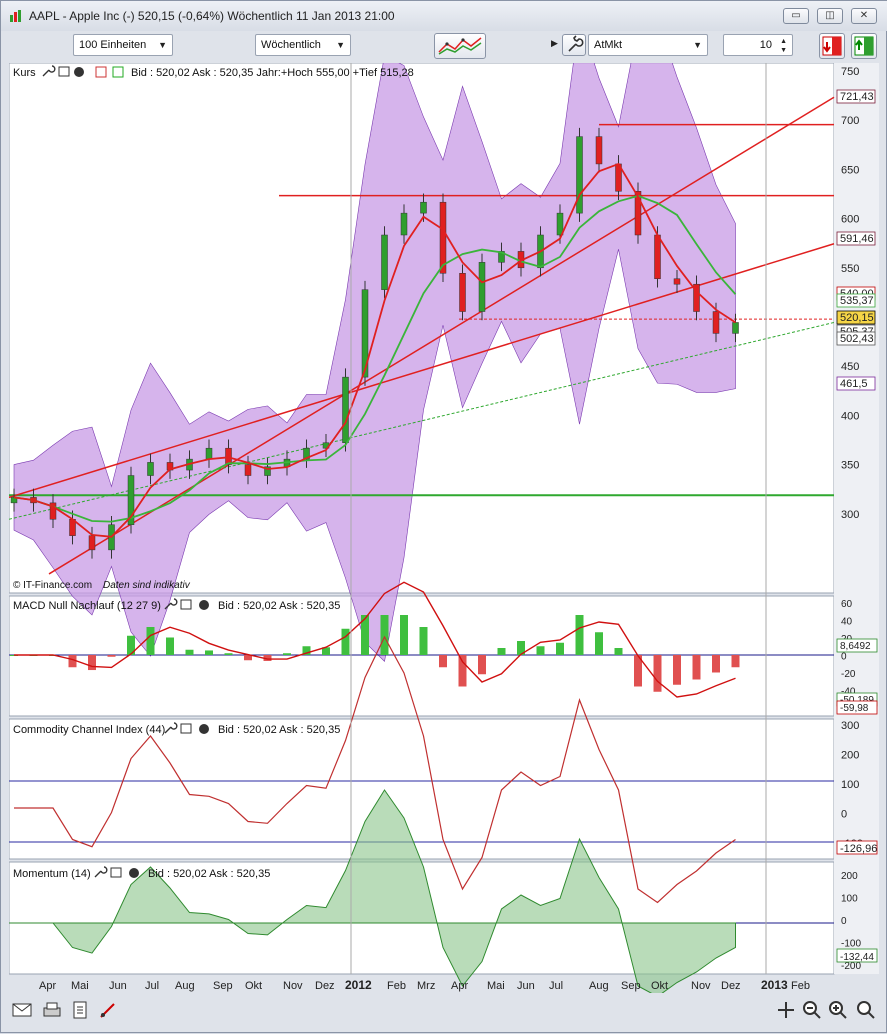 This screenshot has width=887, height=1034. I want to click on price-panel-label: Kurs, so click(24, 73).